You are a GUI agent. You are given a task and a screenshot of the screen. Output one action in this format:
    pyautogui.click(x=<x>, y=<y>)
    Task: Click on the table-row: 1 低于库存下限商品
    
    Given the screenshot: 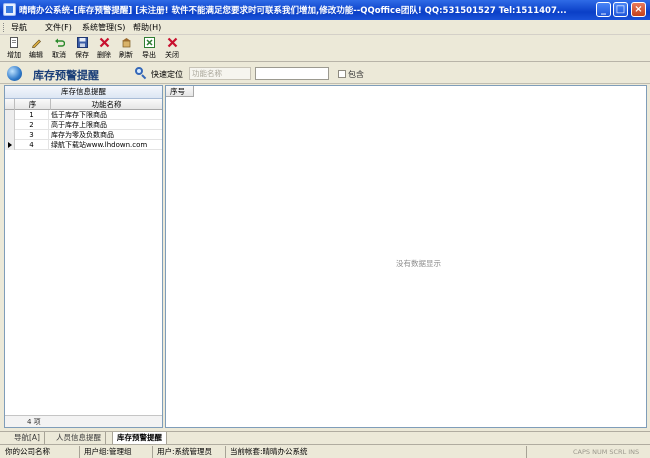 What is the action you would take?
    pyautogui.click(x=83, y=115)
    